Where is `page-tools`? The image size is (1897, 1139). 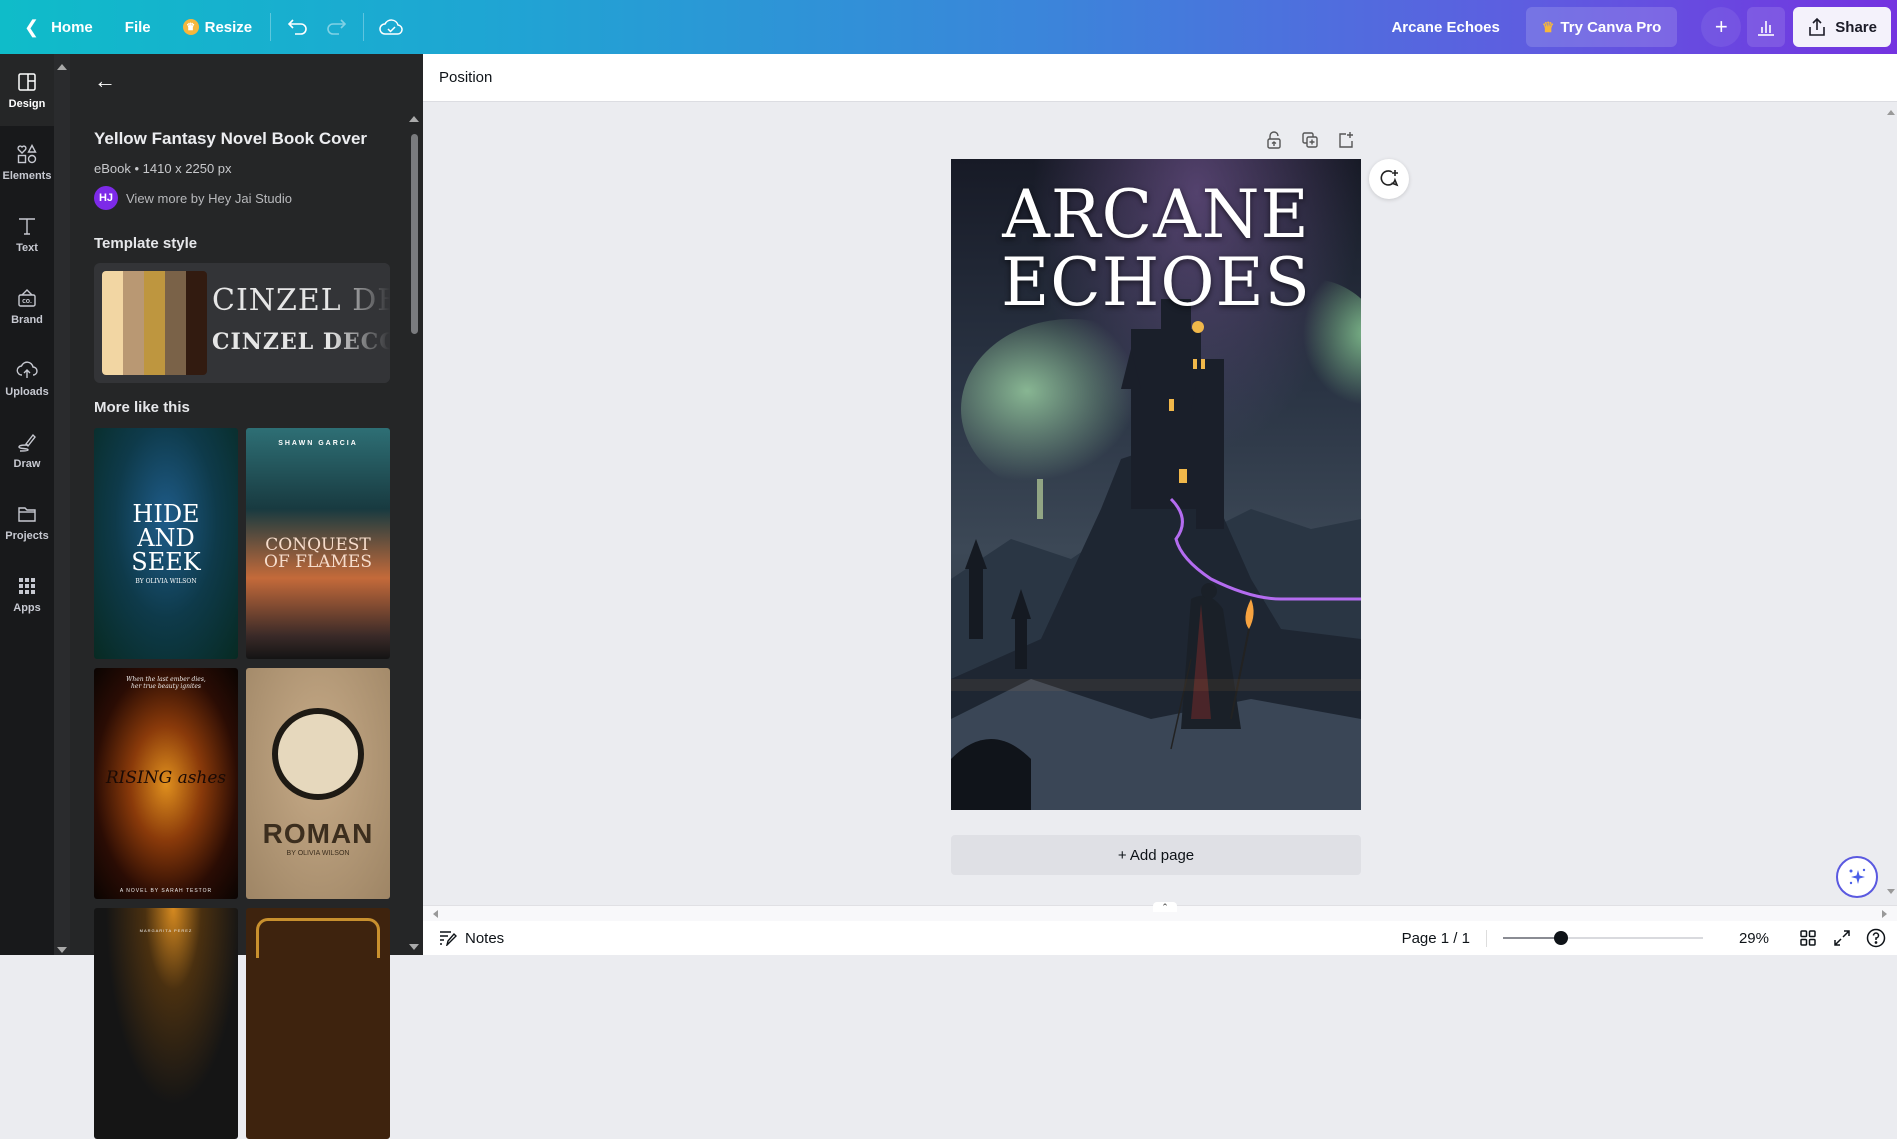 page-tools is located at coordinates (1310, 140).